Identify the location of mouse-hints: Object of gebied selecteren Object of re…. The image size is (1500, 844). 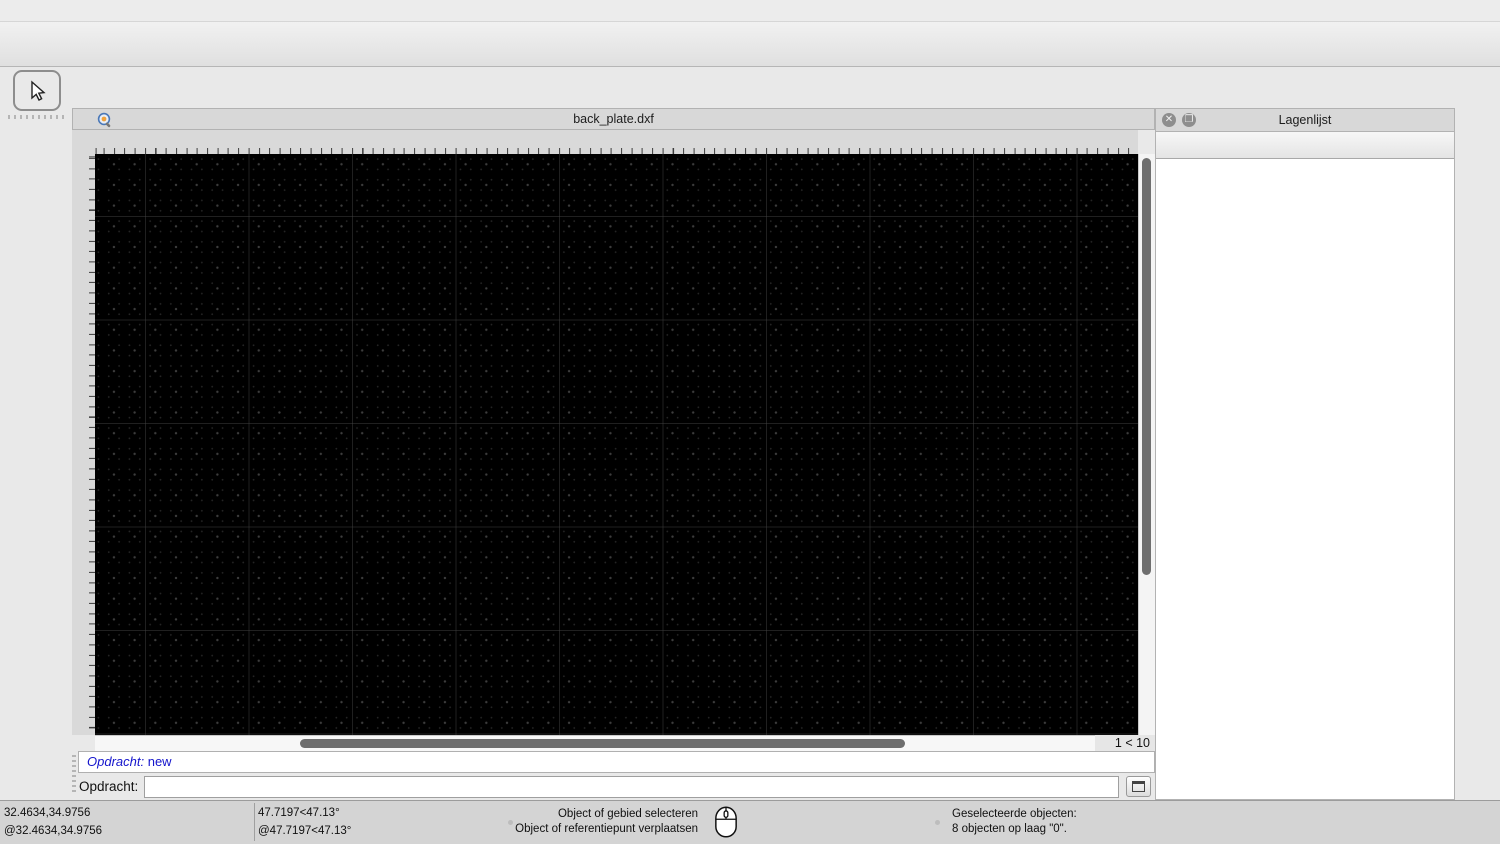
(549, 822).